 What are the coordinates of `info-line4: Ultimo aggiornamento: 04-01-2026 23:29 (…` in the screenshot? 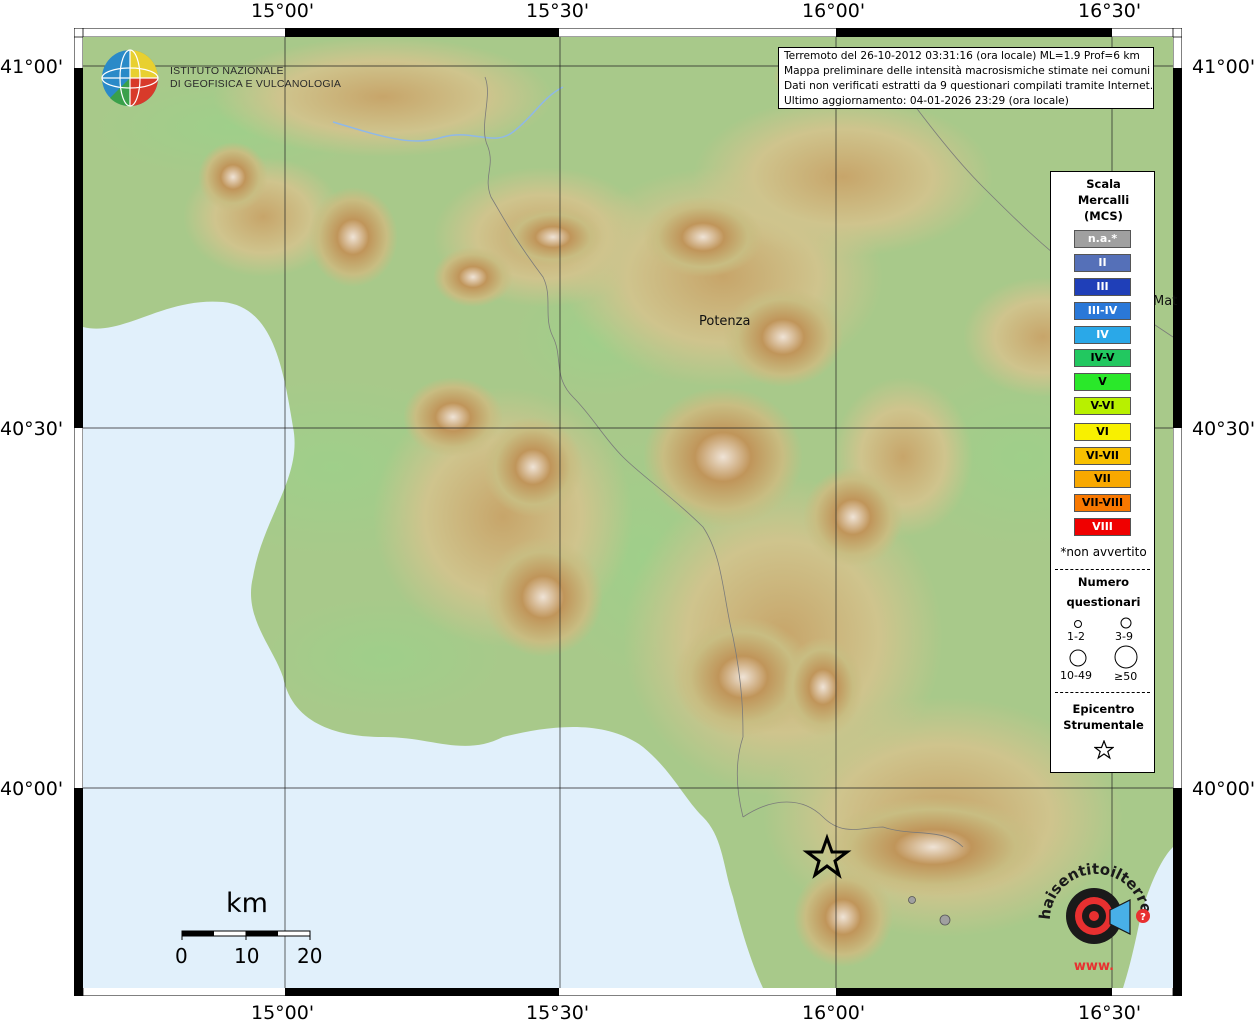 It's located at (926, 101).